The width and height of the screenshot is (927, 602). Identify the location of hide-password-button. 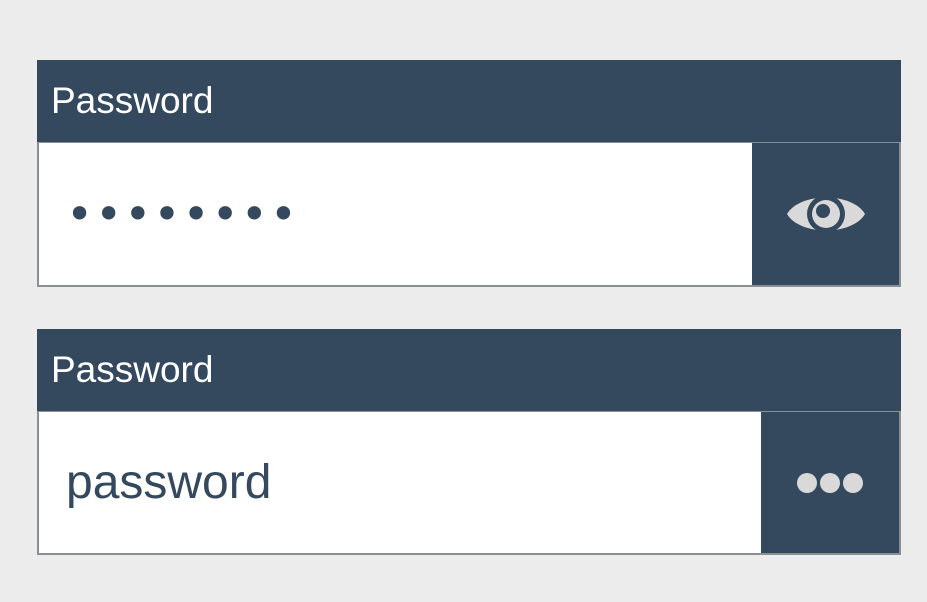
(830, 482).